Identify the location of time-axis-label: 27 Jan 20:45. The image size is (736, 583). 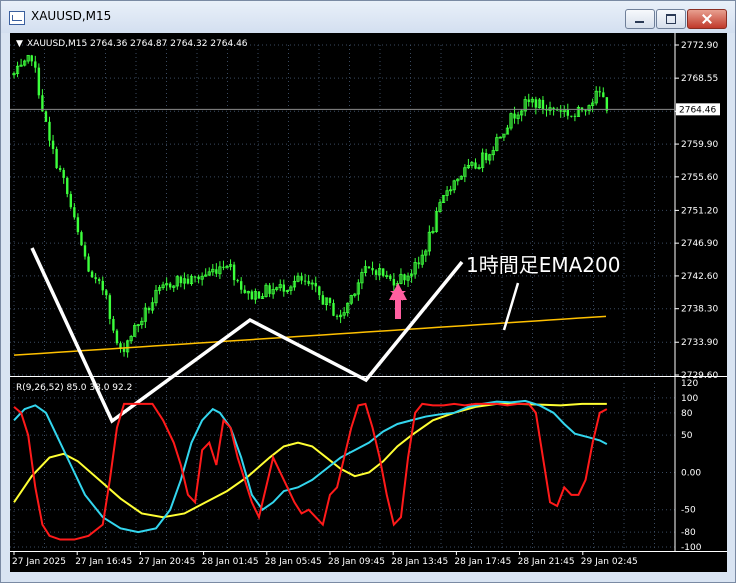
(166, 562).